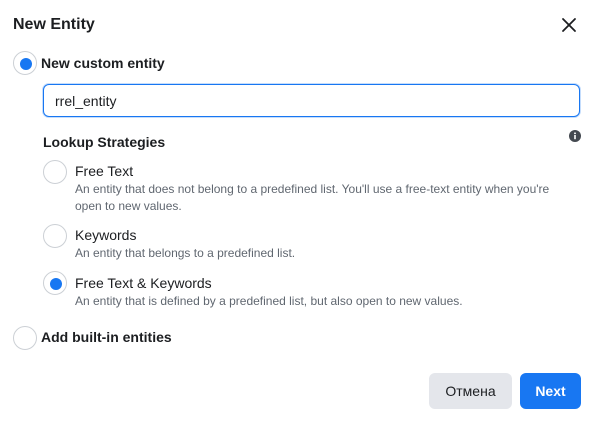  I want to click on strategy-radio-keywords, so click(55, 236).